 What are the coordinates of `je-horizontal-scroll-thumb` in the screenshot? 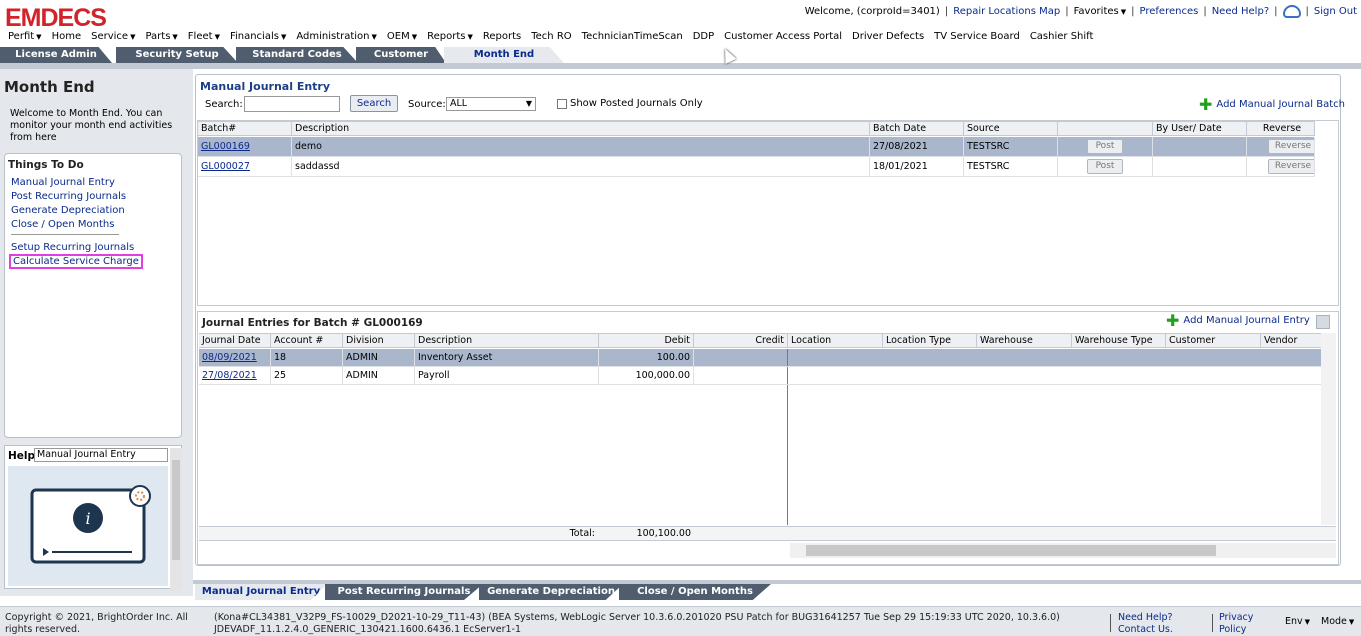 It's located at (1011, 550).